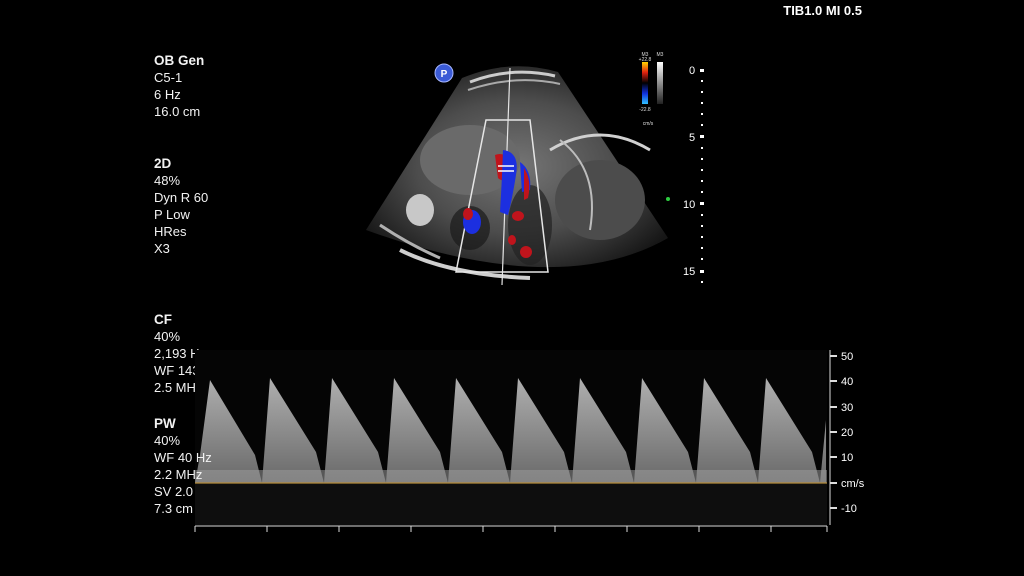  Describe the element at coordinates (693, 174) in the screenshot. I see `depth-scale: 0 5 10 15` at that location.